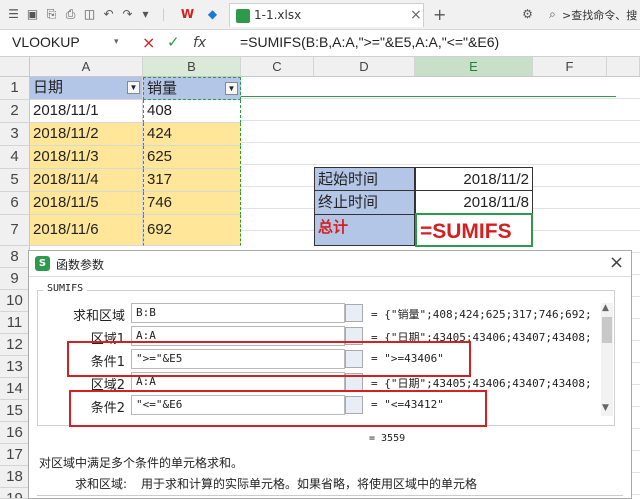 Image resolution: width=640 pixels, height=499 pixels. I want to click on param-help-label: 求和区域:, so click(101, 484).